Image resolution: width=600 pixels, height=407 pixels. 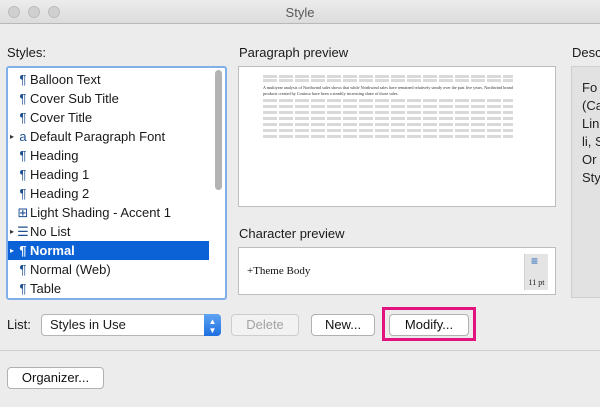 What do you see at coordinates (265, 325) in the screenshot?
I see `delete-button: Delete` at bounding box center [265, 325].